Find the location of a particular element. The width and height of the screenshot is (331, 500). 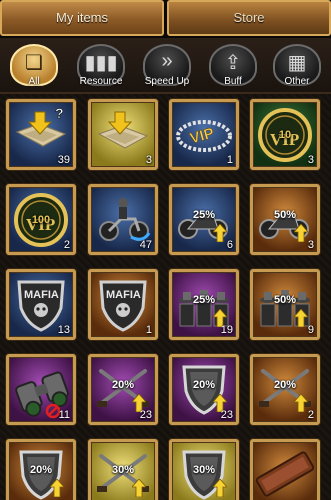

other-icon: ▦ is located at coordinates (297, 63).